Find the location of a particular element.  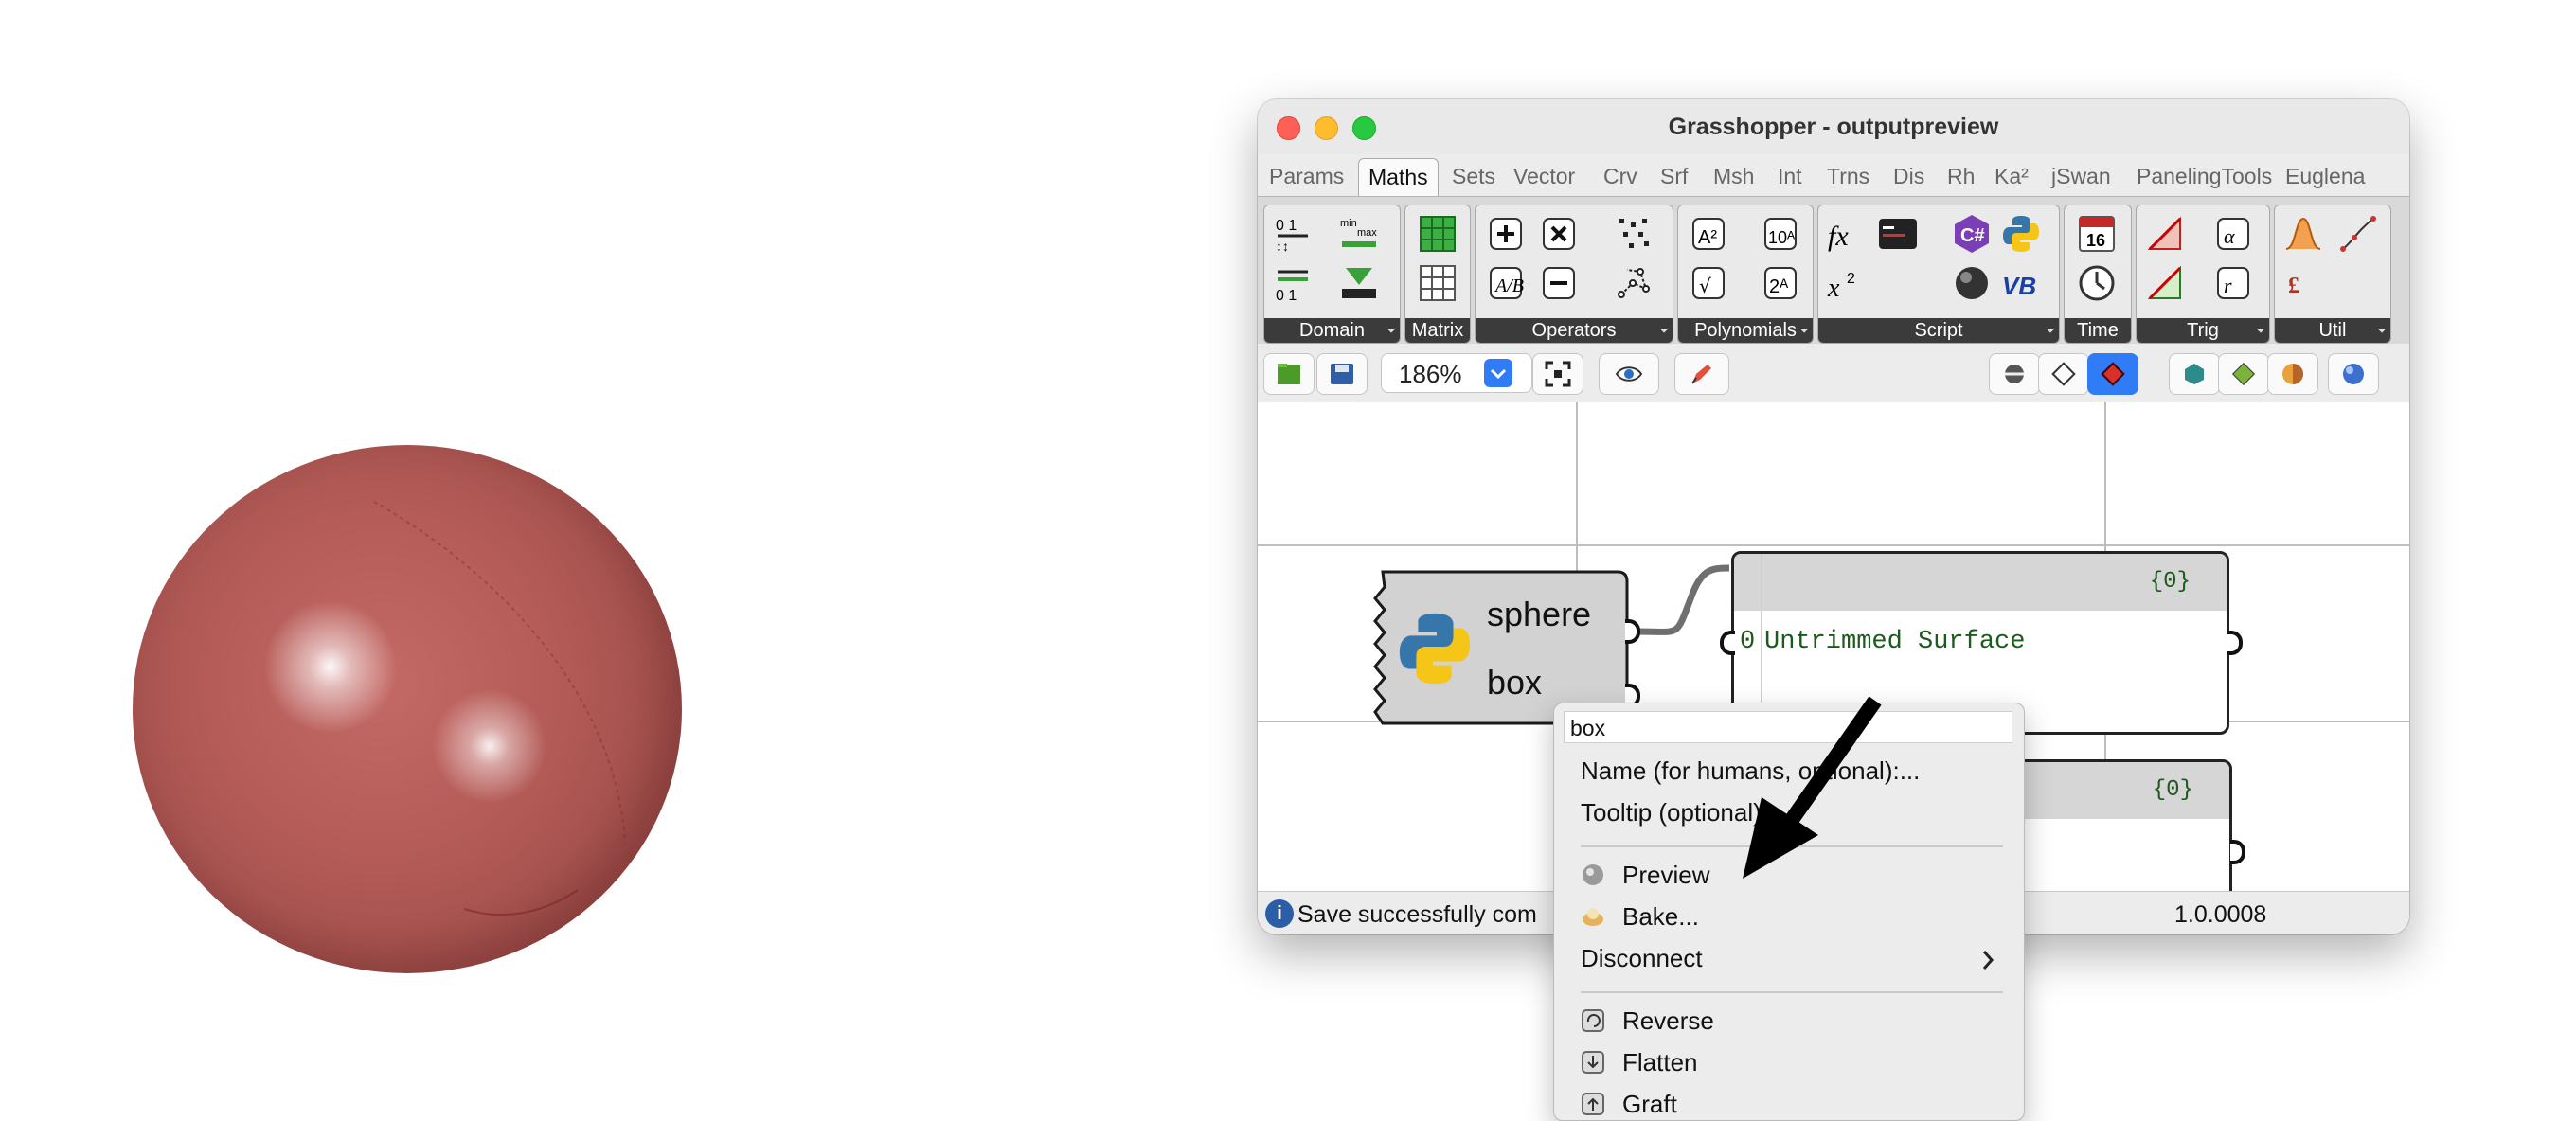

material-ball-icon is located at coordinates (2292, 374).